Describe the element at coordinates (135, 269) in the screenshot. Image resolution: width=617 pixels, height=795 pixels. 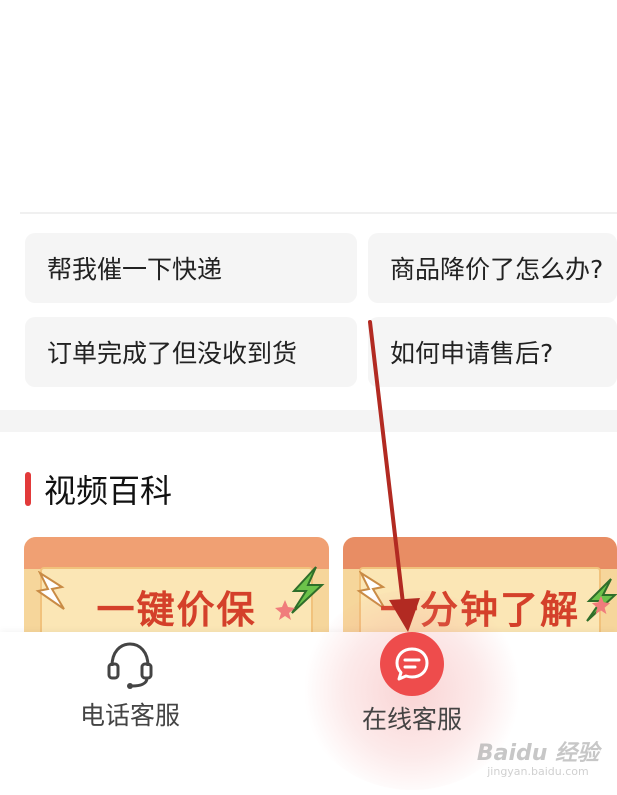
I see `chip-label: 帮我催一下快递` at that location.